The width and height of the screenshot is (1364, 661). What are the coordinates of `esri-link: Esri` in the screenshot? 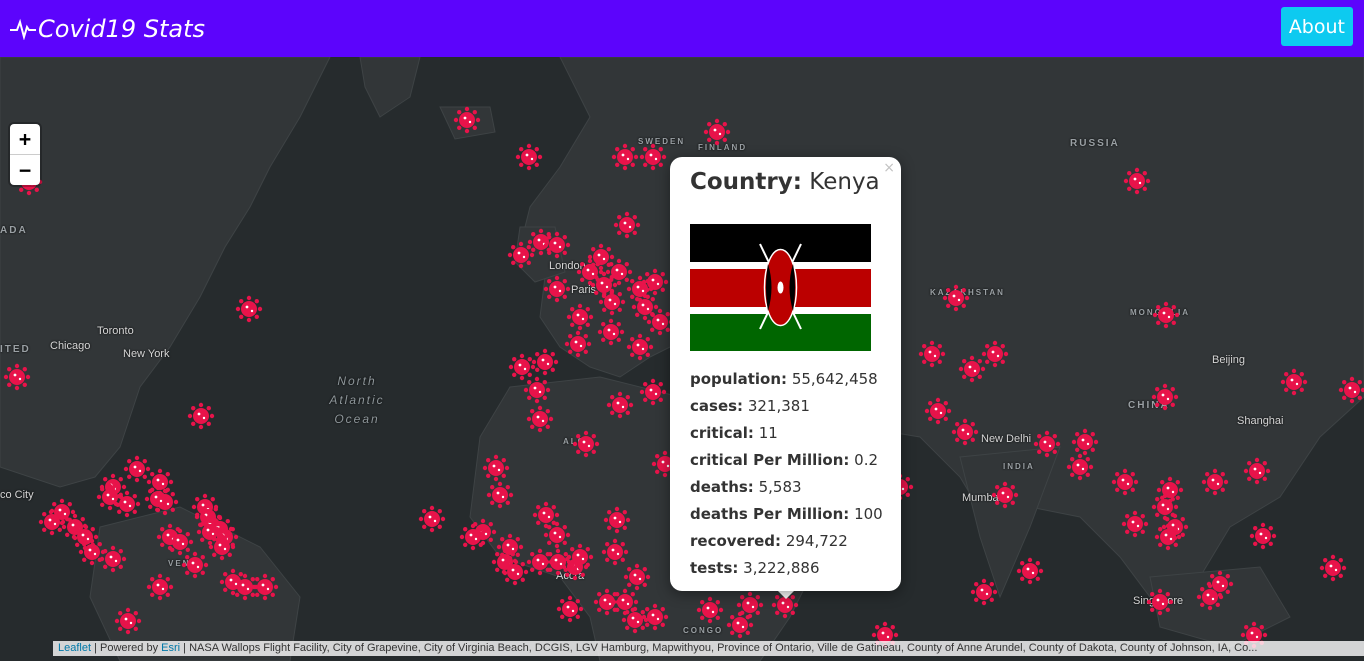 It's located at (170, 648).